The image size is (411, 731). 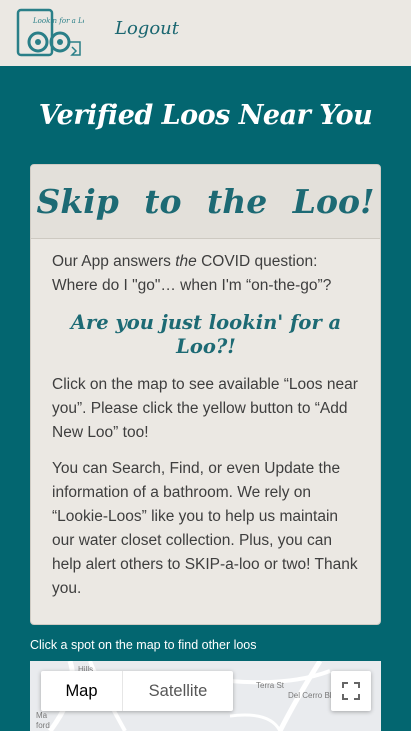 I want to click on fullscreen-icon, so click(x=351, y=691).